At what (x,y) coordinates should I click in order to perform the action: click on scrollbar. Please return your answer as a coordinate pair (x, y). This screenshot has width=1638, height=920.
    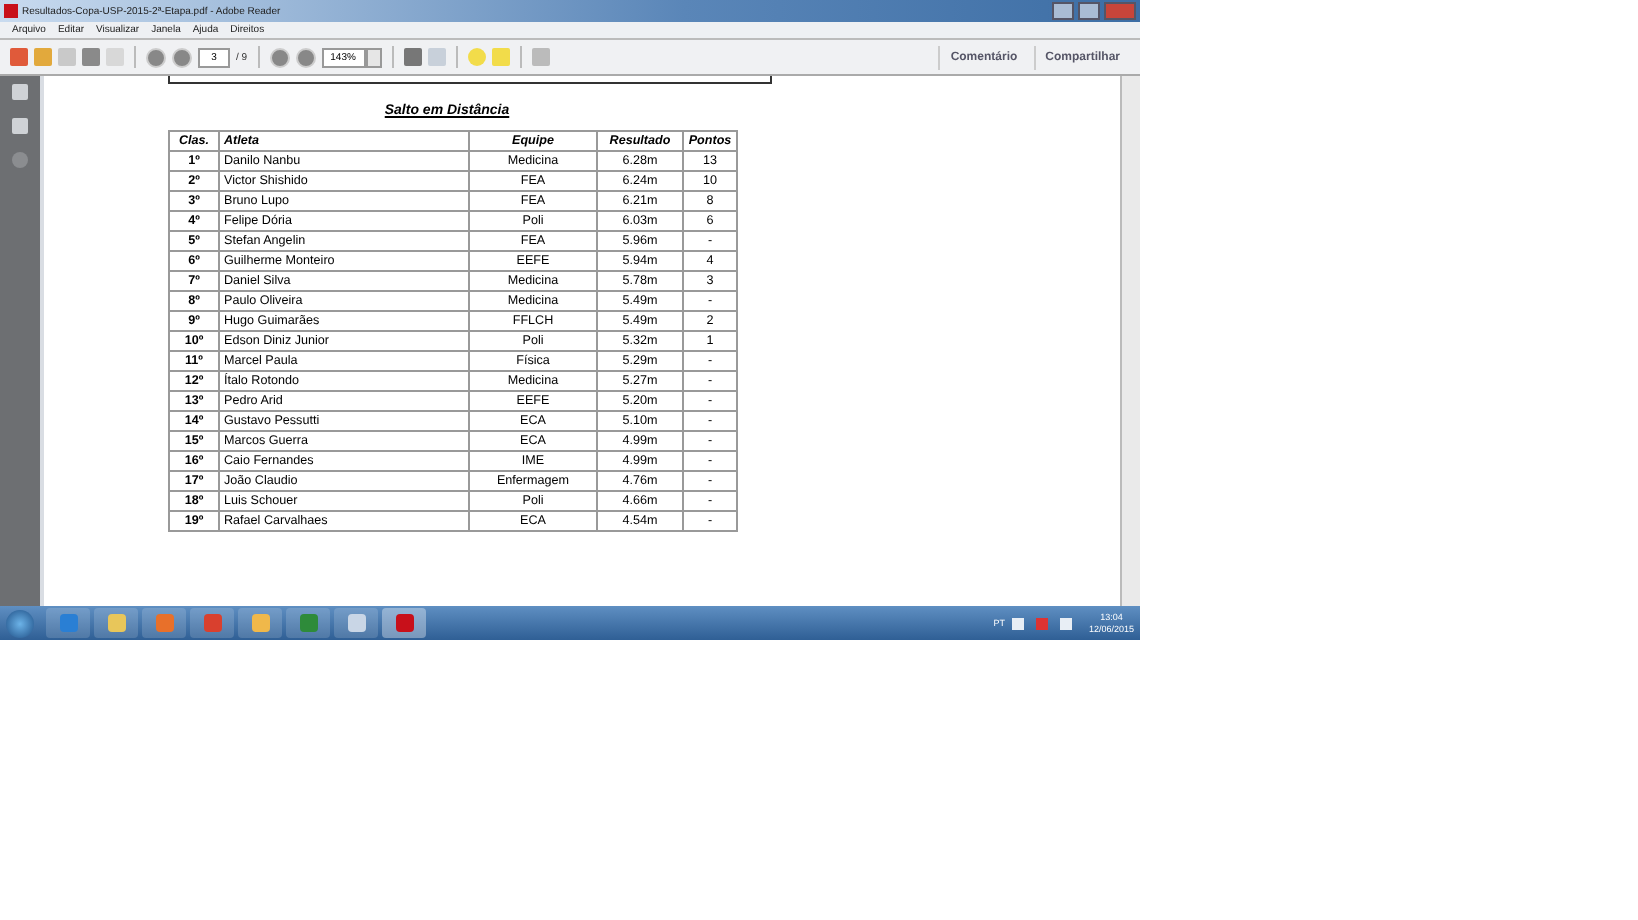
    Looking at the image, I should click on (1130, 341).